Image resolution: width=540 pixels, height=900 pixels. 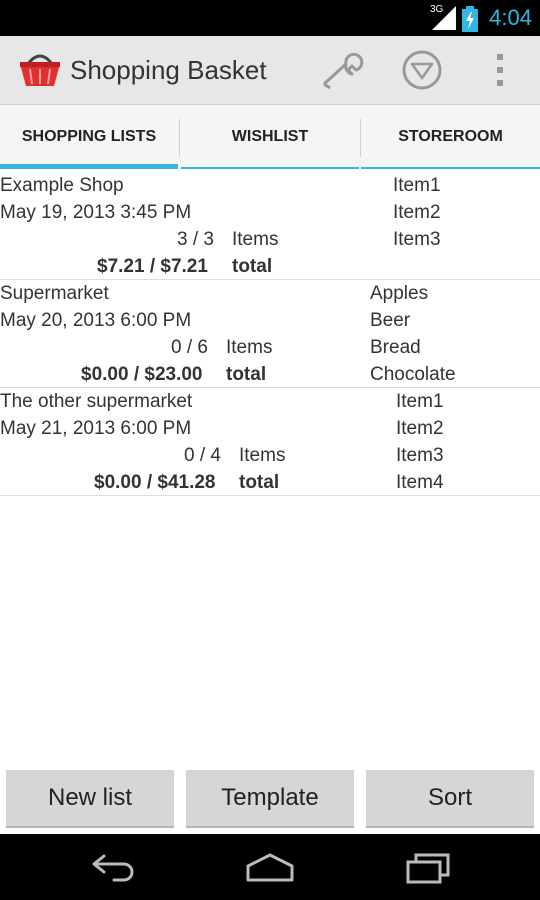 I want to click on sort-button: Sort, so click(x=450, y=799).